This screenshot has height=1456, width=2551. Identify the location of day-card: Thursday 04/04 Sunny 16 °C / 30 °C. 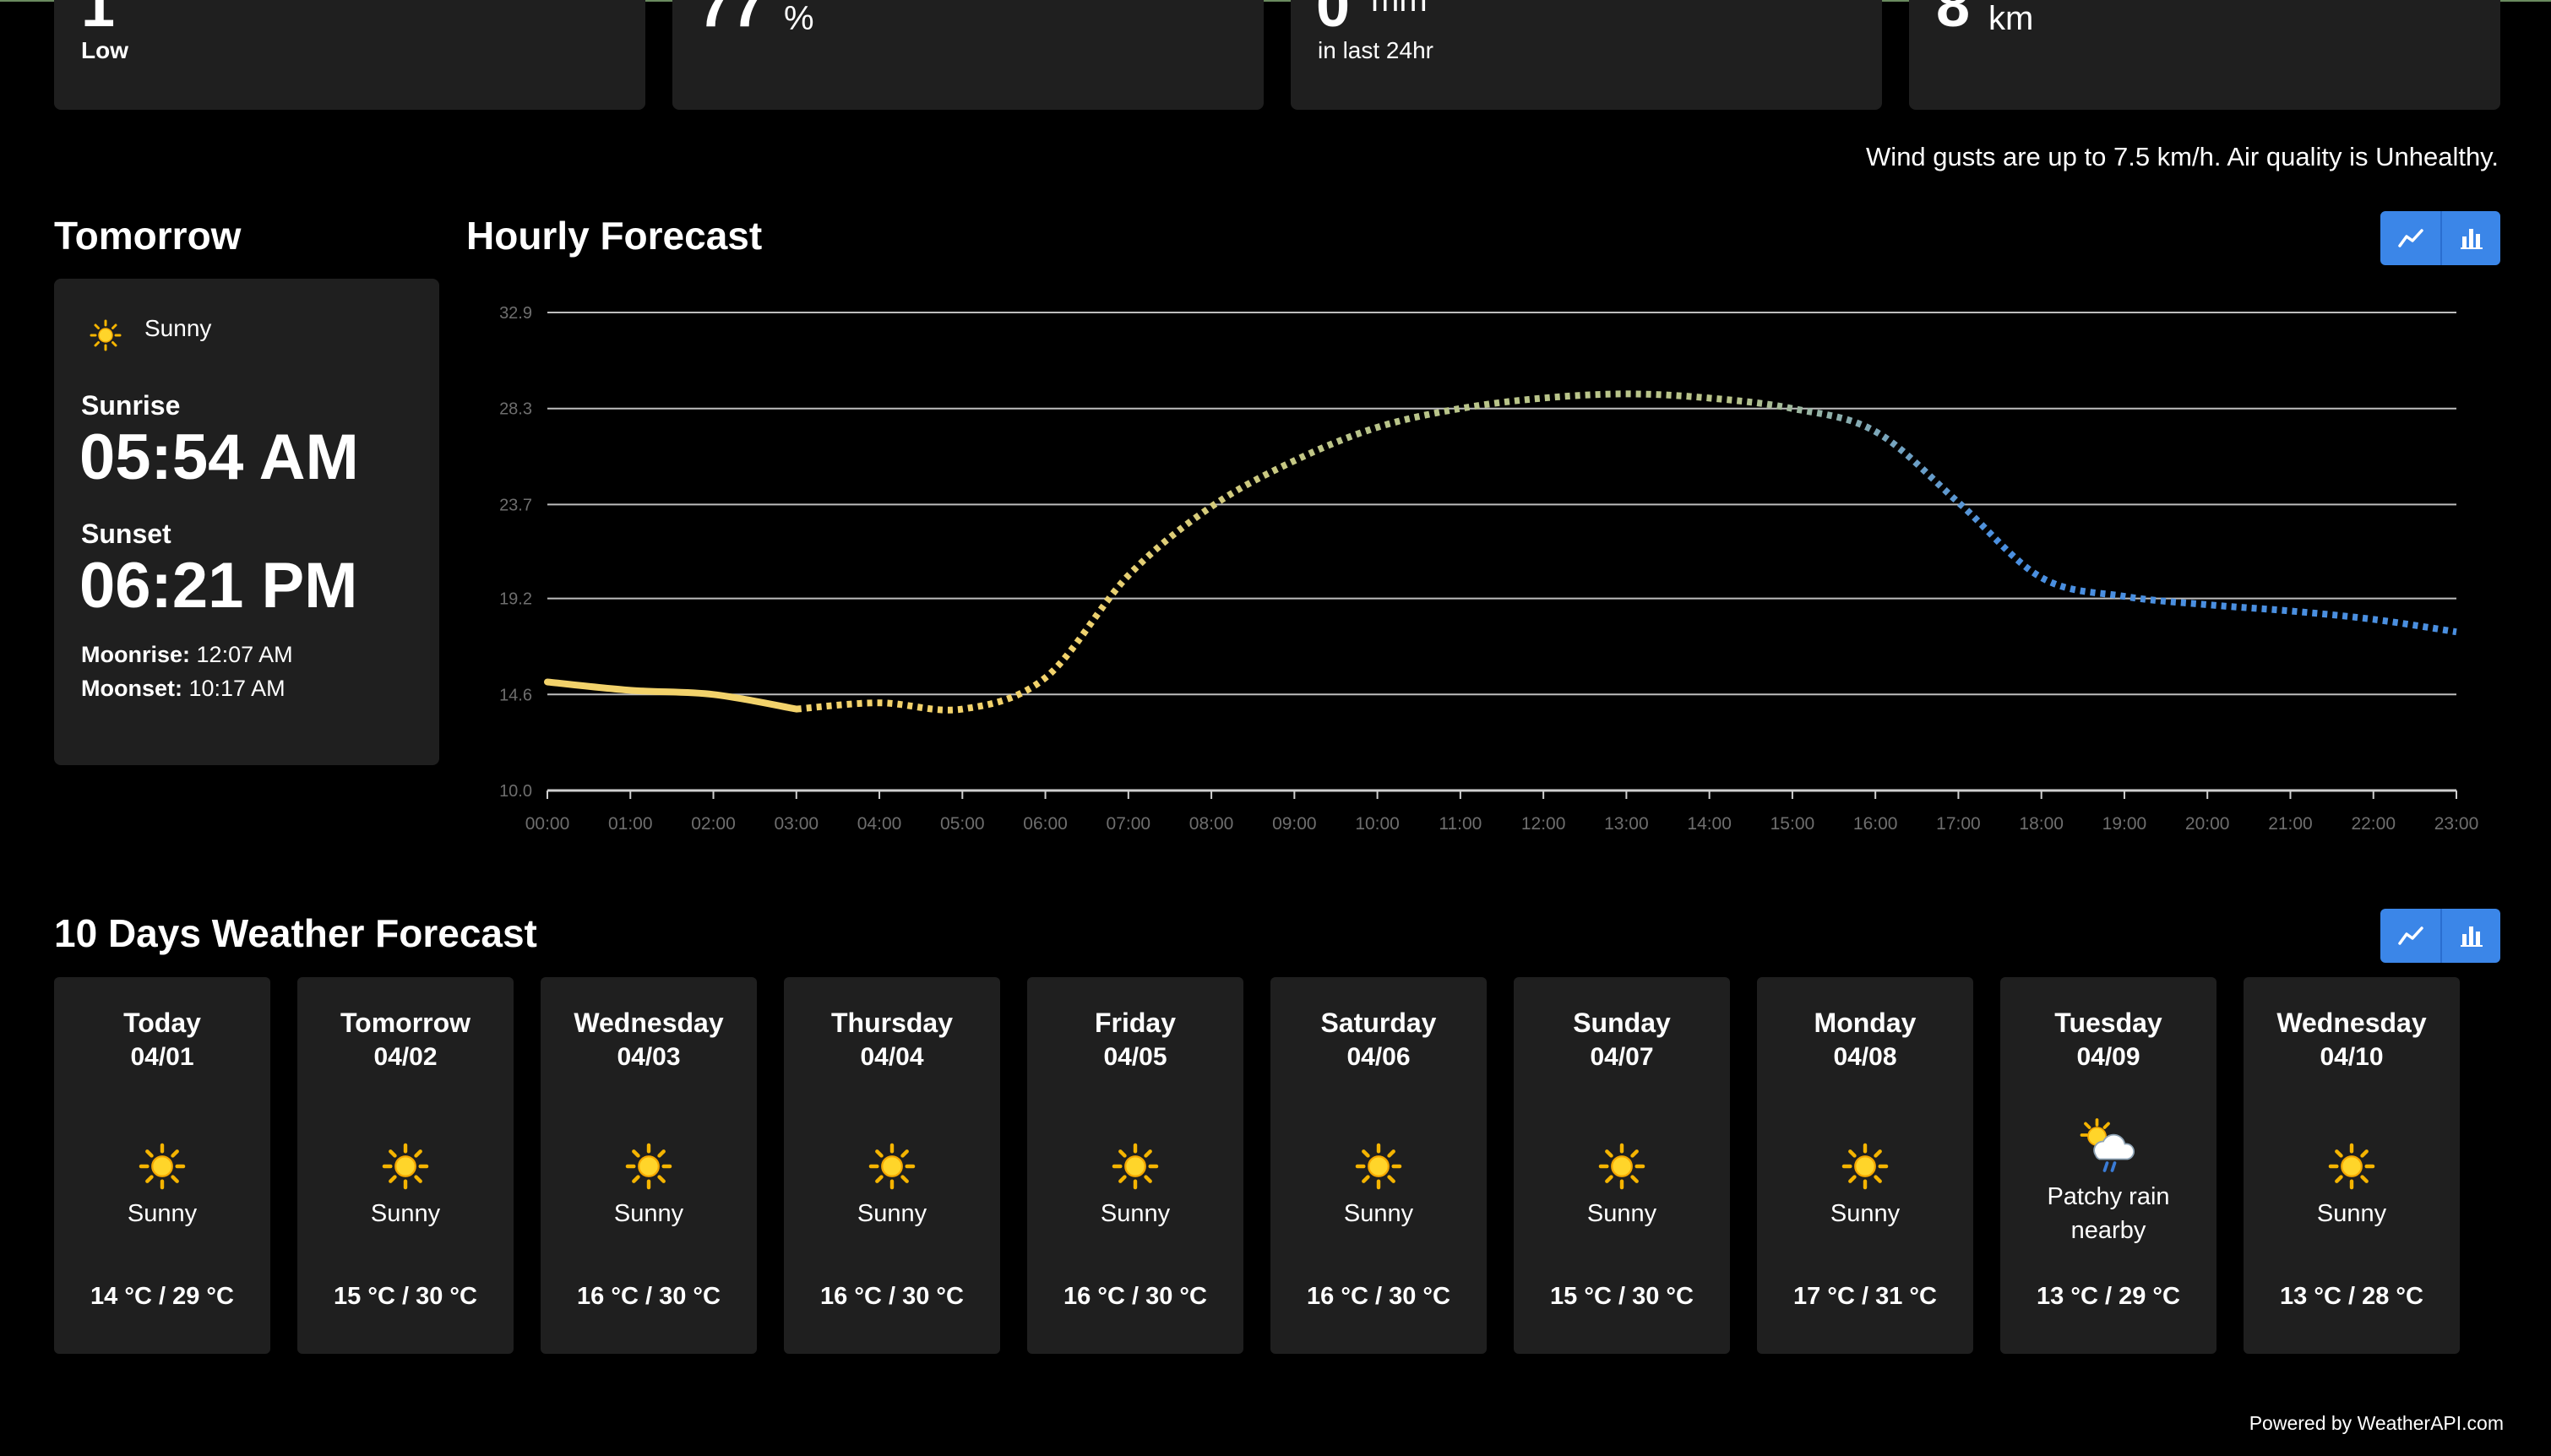
(892, 1165).